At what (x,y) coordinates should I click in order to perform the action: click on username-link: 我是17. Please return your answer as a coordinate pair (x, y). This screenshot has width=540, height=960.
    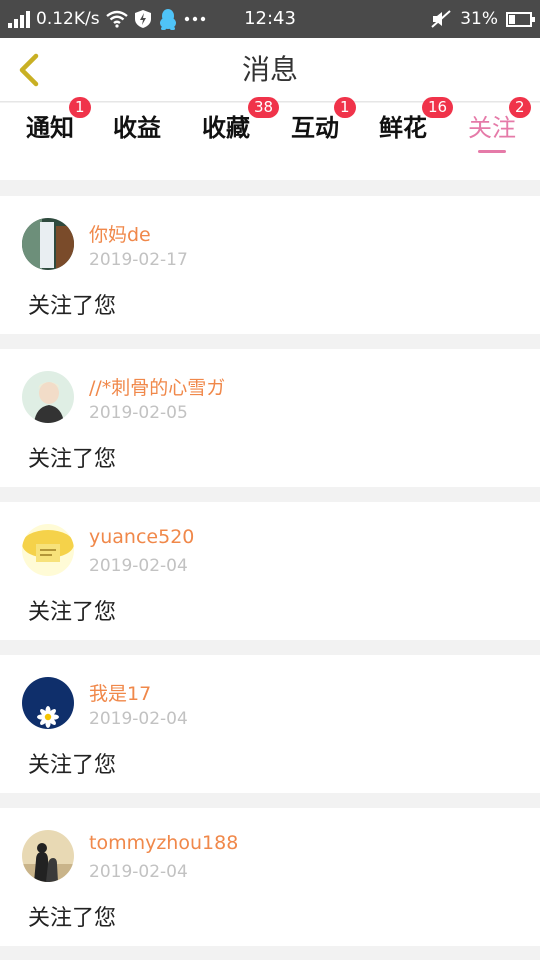
    Looking at the image, I should click on (120, 692).